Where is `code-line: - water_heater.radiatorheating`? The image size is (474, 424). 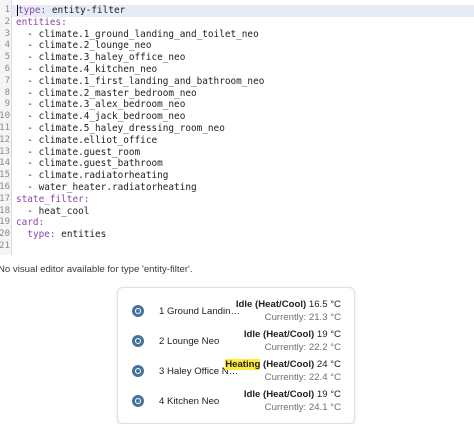 code-line: - water_heater.radiatorheating is located at coordinates (106, 187).